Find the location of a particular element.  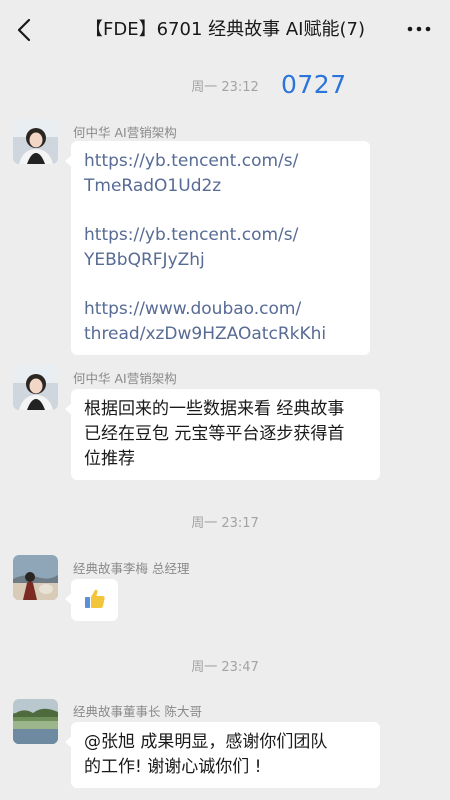

link-text: TmeRadO1Ud2z is located at coordinates (227, 186).